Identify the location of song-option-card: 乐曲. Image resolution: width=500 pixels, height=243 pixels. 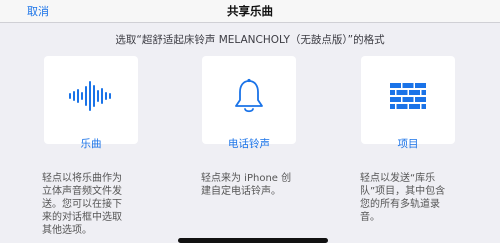
(91, 103).